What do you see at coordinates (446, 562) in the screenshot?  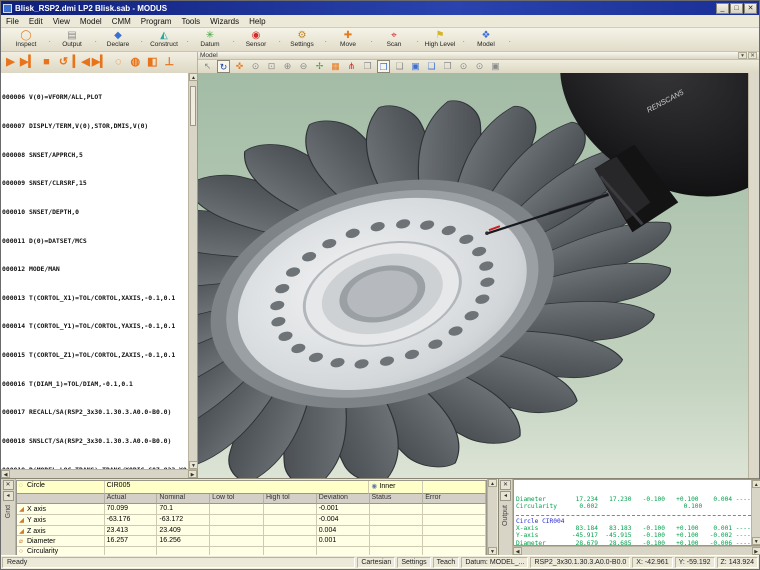 I see `status-toggle-button: Teach` at bounding box center [446, 562].